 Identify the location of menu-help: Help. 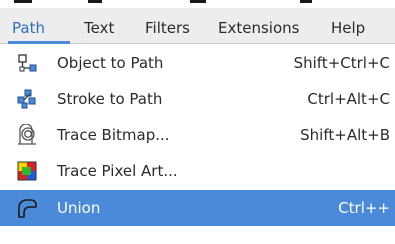
(348, 28).